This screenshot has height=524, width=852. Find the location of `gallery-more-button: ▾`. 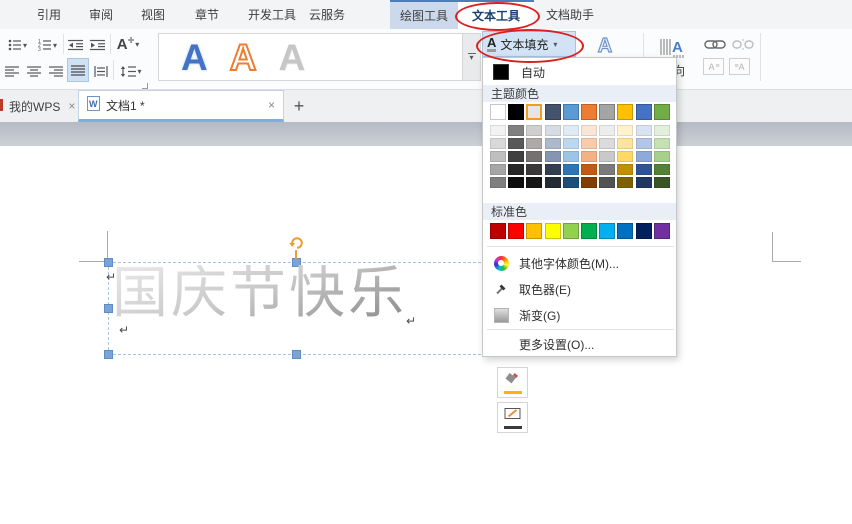

gallery-more-button: ▾ is located at coordinates (471, 57).